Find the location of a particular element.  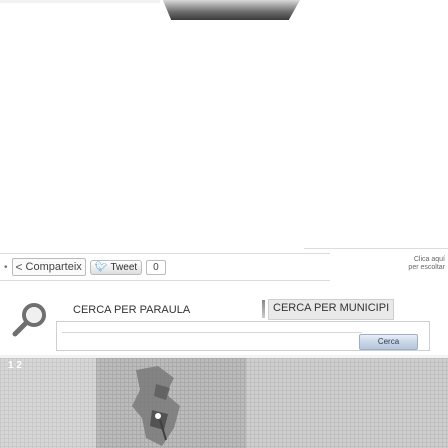

share-bar: • < Comparteix 🐦︎ Tweet 0 is located at coordinates (165, 267).